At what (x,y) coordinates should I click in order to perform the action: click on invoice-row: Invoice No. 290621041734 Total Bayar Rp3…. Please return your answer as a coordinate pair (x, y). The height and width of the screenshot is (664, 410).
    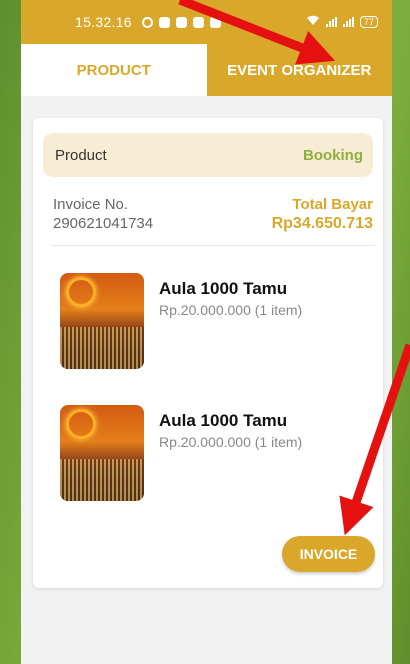
    Looking at the image, I should click on (208, 205).